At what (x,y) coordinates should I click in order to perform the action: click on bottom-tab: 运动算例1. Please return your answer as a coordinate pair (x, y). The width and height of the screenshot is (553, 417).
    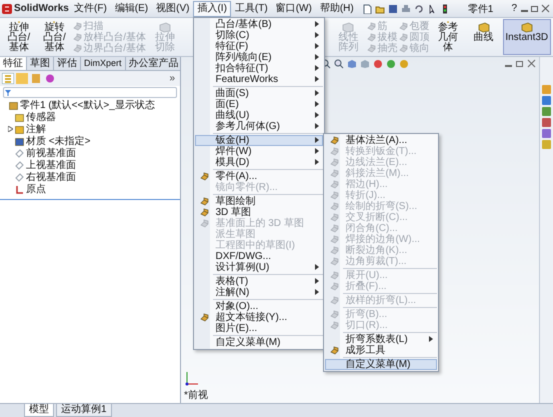
    Looking at the image, I should click on (84, 410).